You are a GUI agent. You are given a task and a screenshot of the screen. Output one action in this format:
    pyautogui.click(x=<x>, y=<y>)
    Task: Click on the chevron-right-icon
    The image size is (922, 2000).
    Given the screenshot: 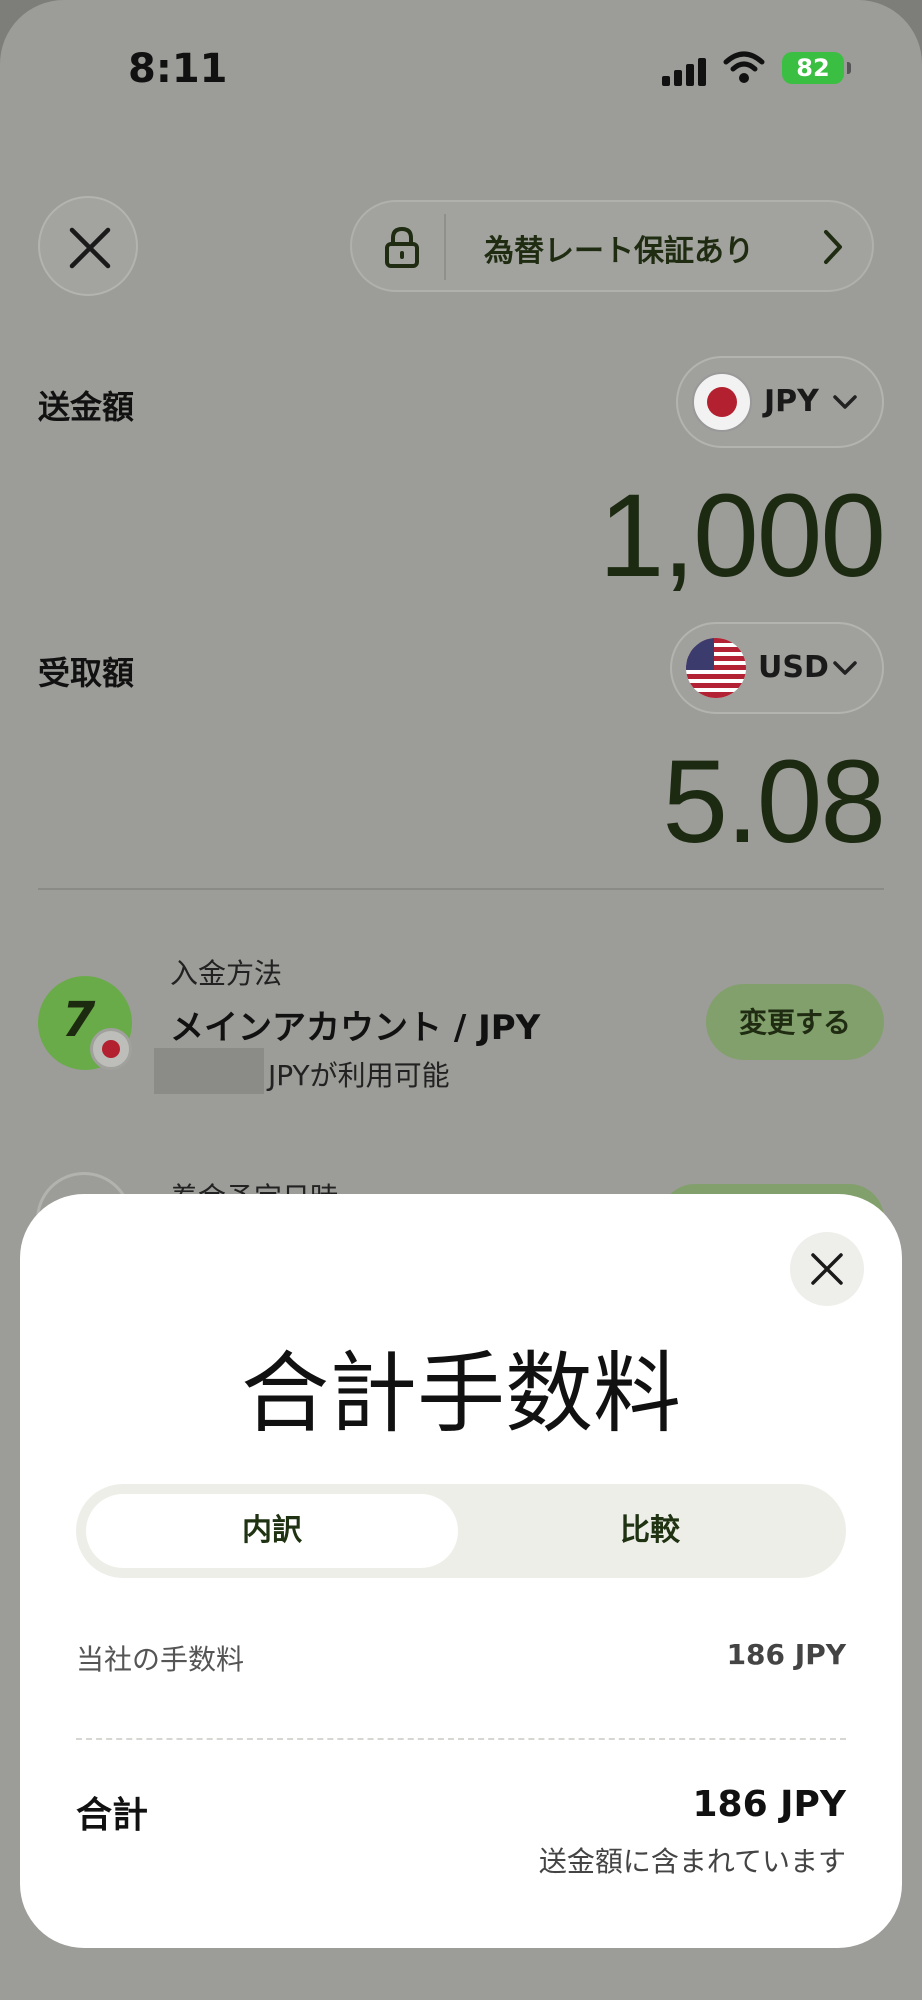 What is the action you would take?
    pyautogui.click(x=833, y=247)
    